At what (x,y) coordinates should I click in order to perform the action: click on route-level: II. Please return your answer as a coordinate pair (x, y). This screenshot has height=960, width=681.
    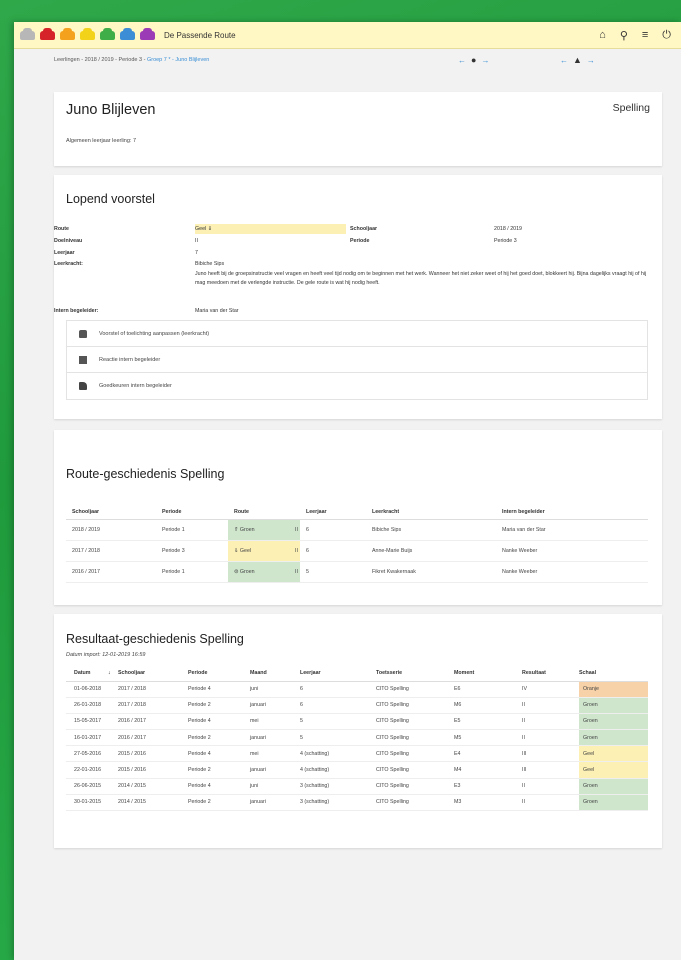
    Looking at the image, I should click on (296, 571).